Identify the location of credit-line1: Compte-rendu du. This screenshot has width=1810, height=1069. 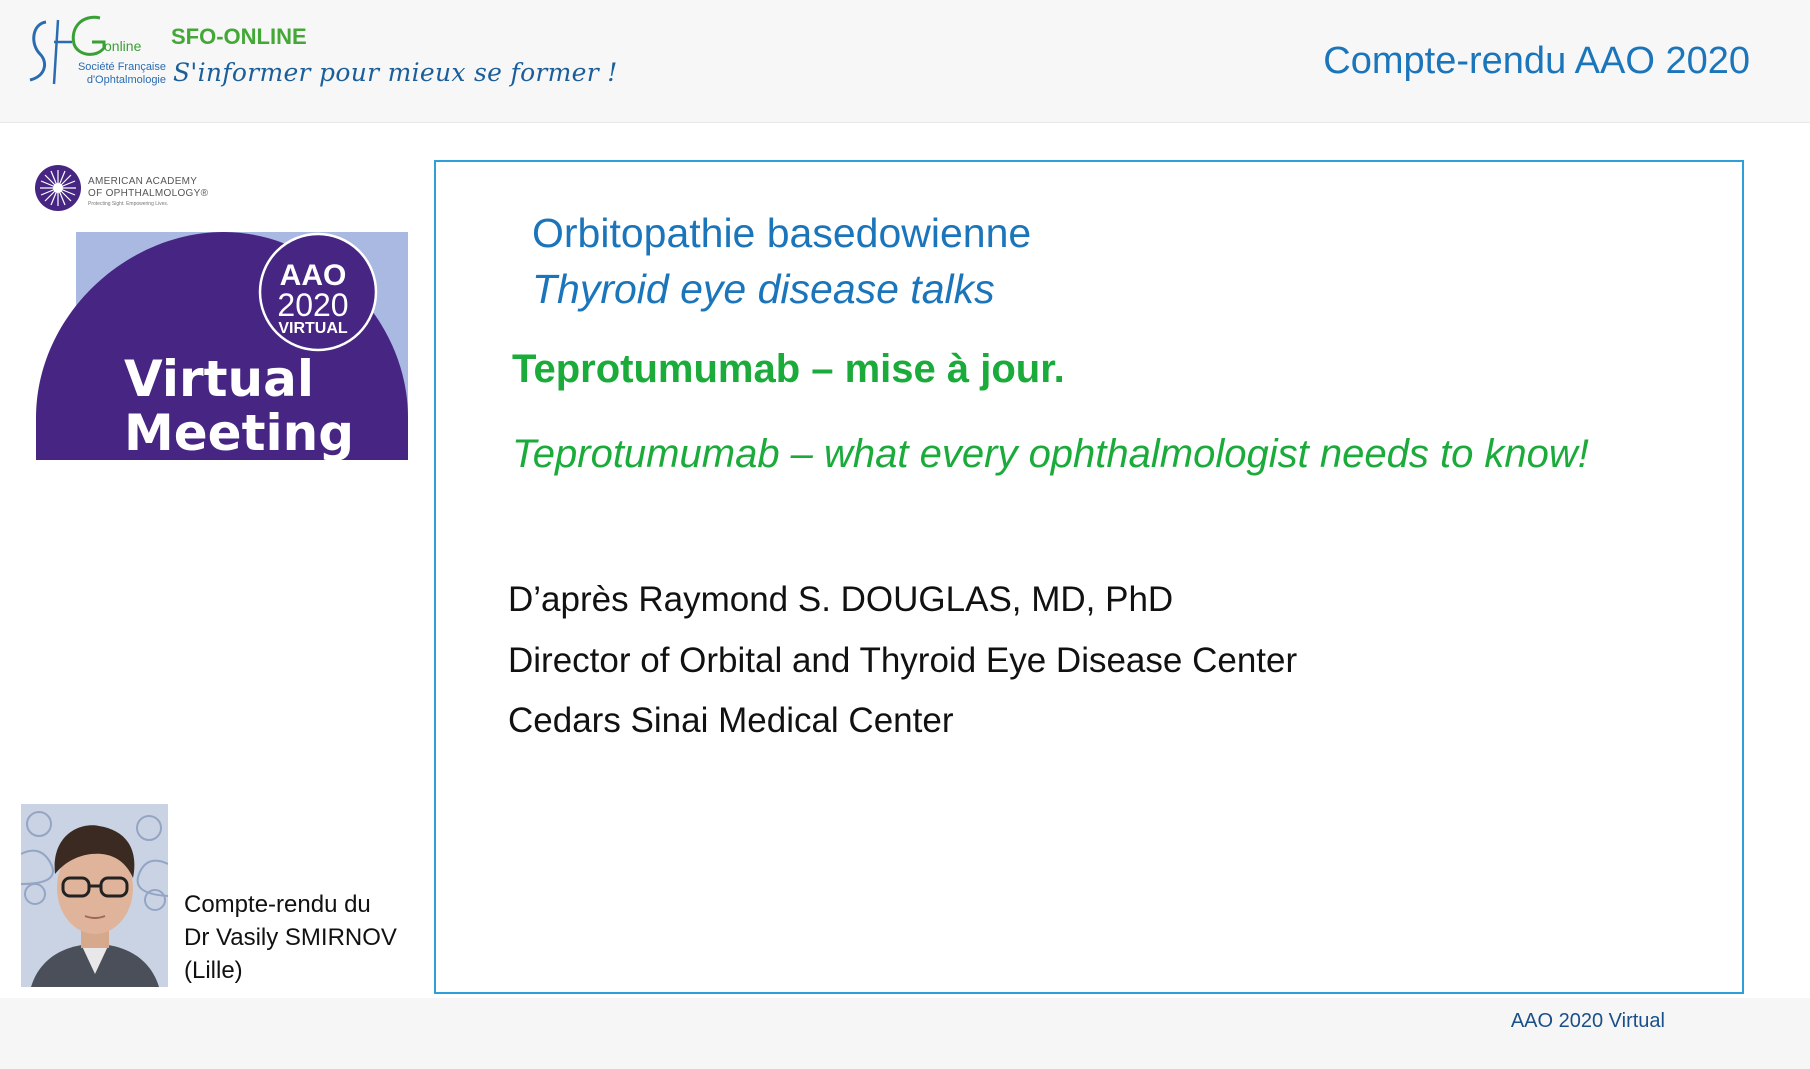
(277, 904).